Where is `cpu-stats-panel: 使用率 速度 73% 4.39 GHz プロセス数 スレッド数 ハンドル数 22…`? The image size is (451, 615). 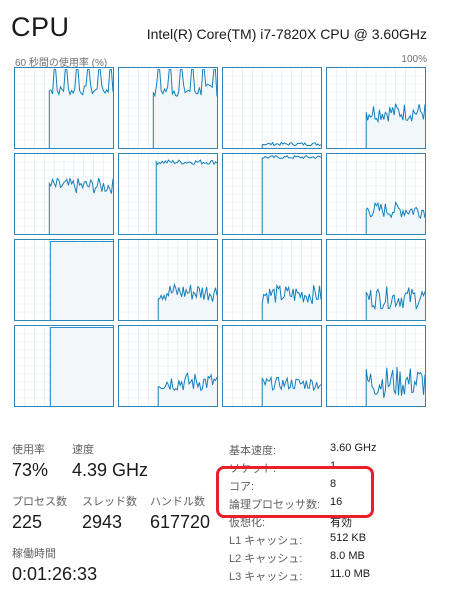
cpu-stats-panel: 使用率 速度 73% 4.39 GHz プロセス数 スレッド数 ハンドル数 22… is located at coordinates (117, 519).